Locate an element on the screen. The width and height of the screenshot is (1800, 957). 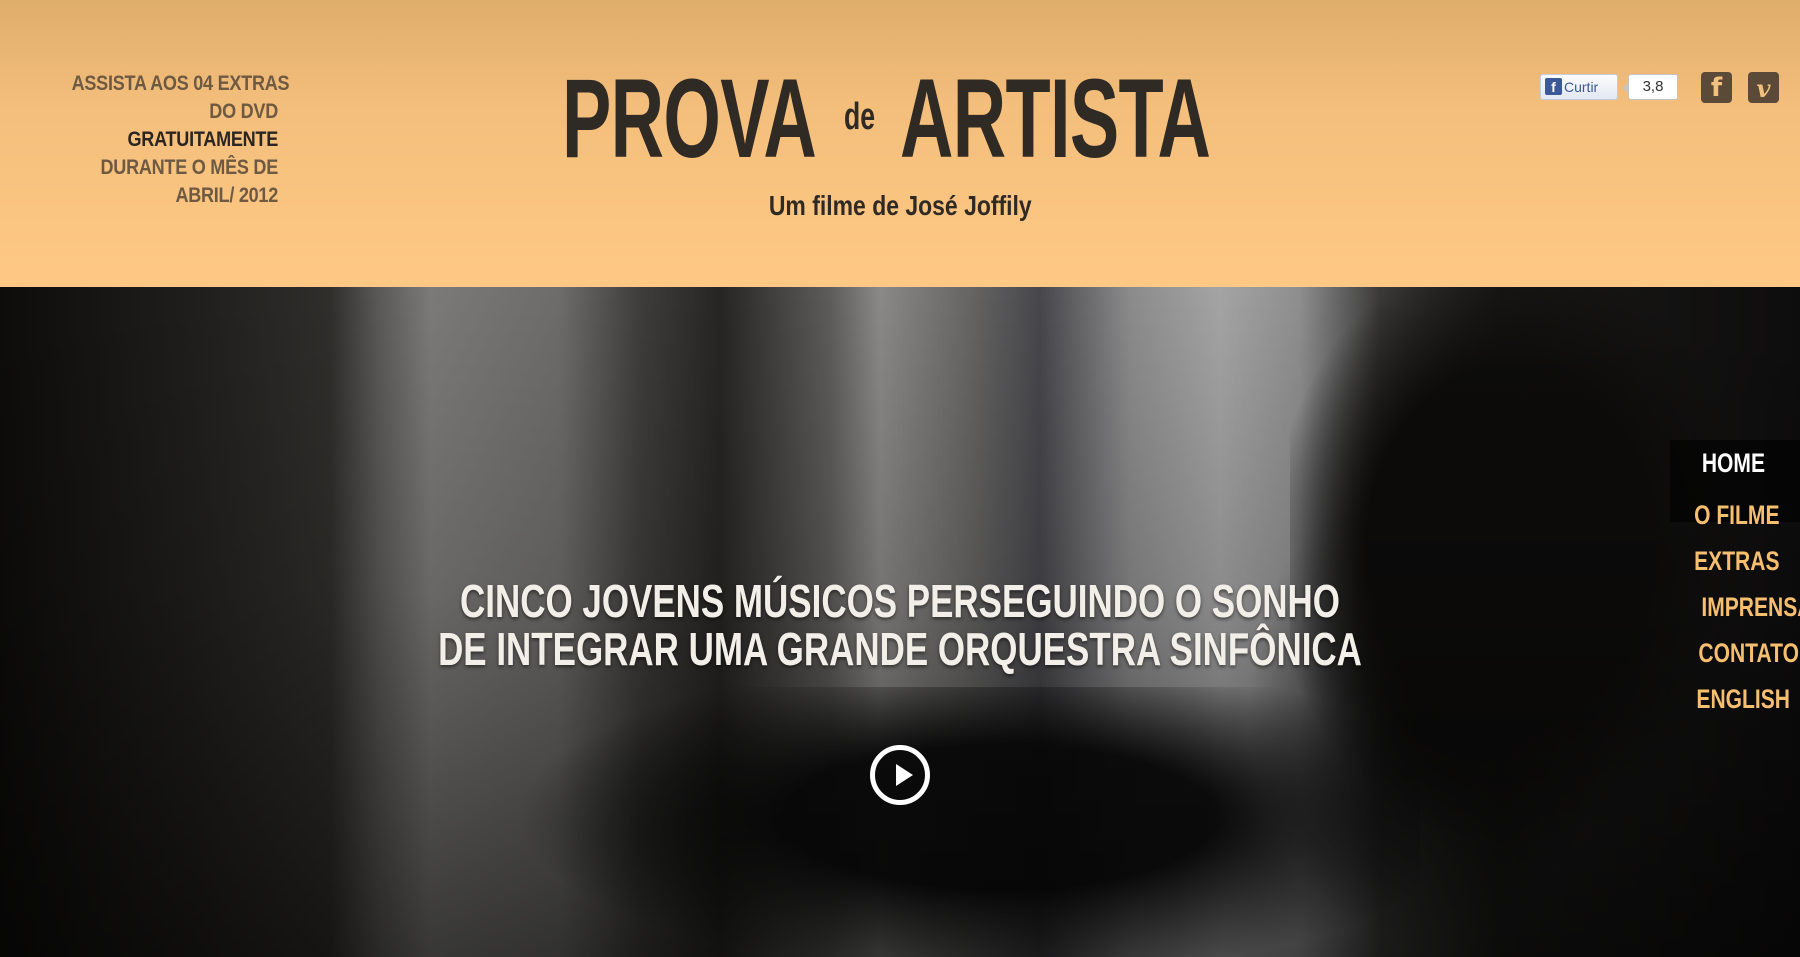
facebook-like-button: f Curtir is located at coordinates (1579, 87).